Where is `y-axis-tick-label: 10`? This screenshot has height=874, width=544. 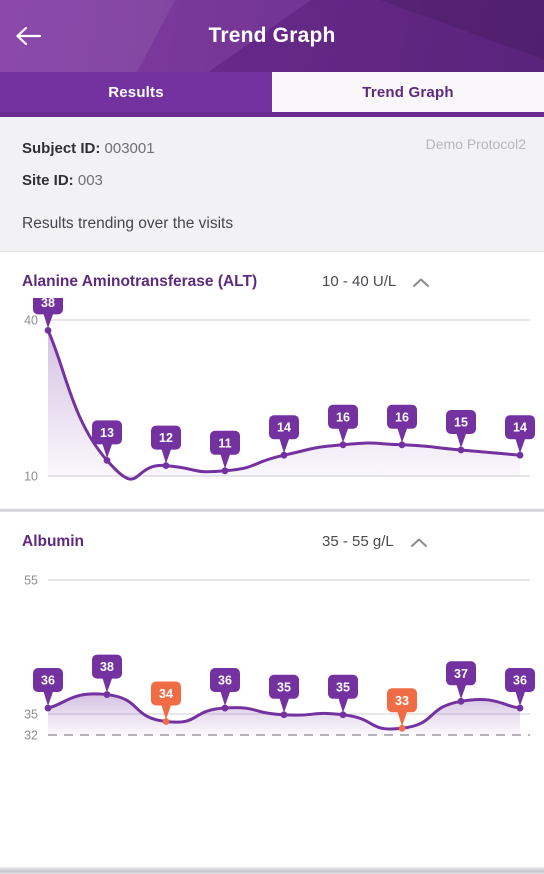 y-axis-tick-label: 10 is located at coordinates (31, 477).